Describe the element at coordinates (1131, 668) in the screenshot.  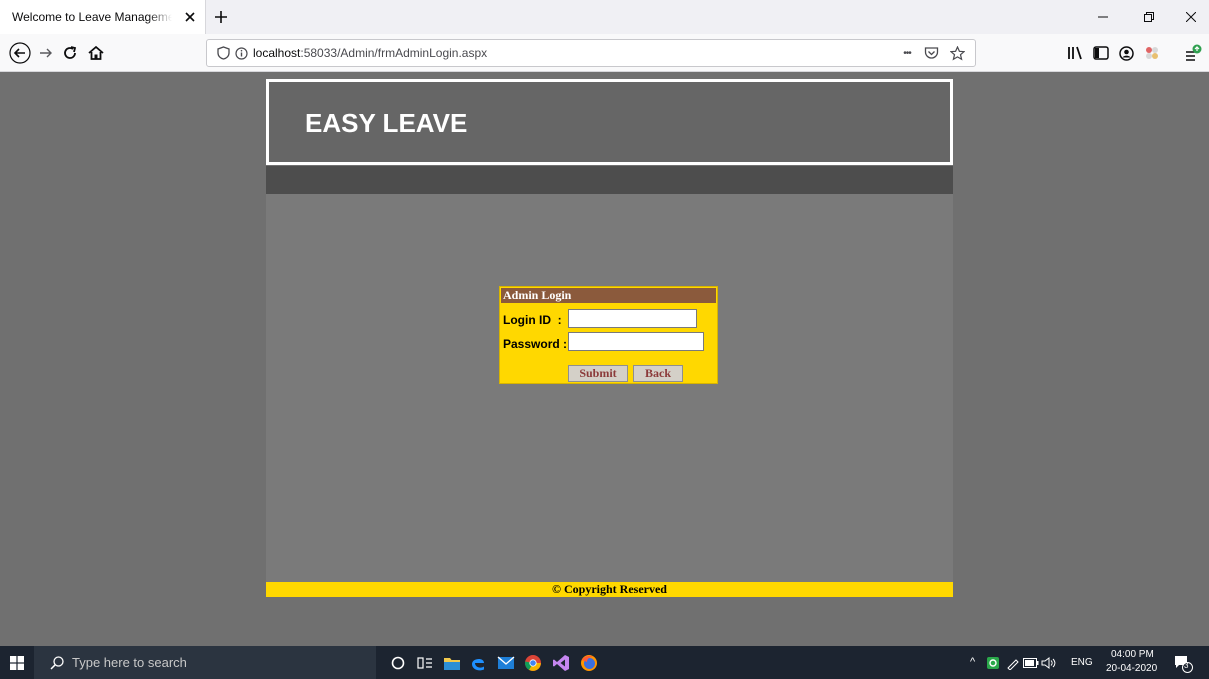
I see `clock-date: 20-04-2020` at that location.